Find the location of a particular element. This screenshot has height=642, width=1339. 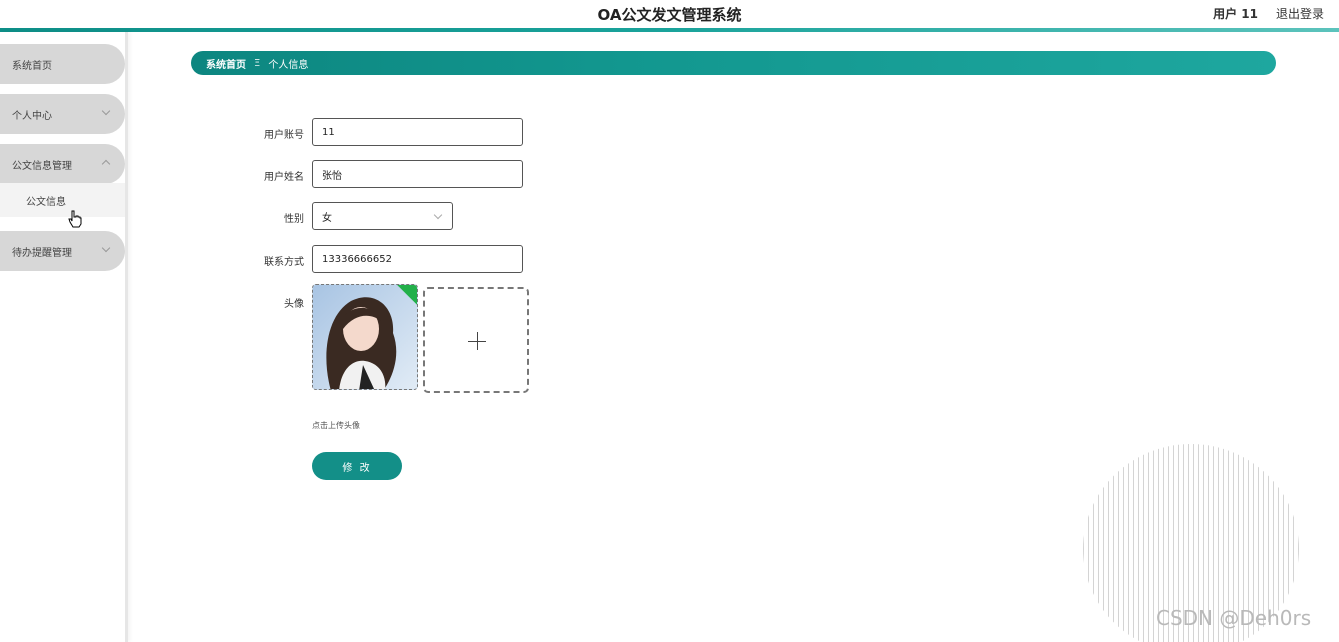

breadcrumb-current: 个人信息 is located at coordinates (288, 65).